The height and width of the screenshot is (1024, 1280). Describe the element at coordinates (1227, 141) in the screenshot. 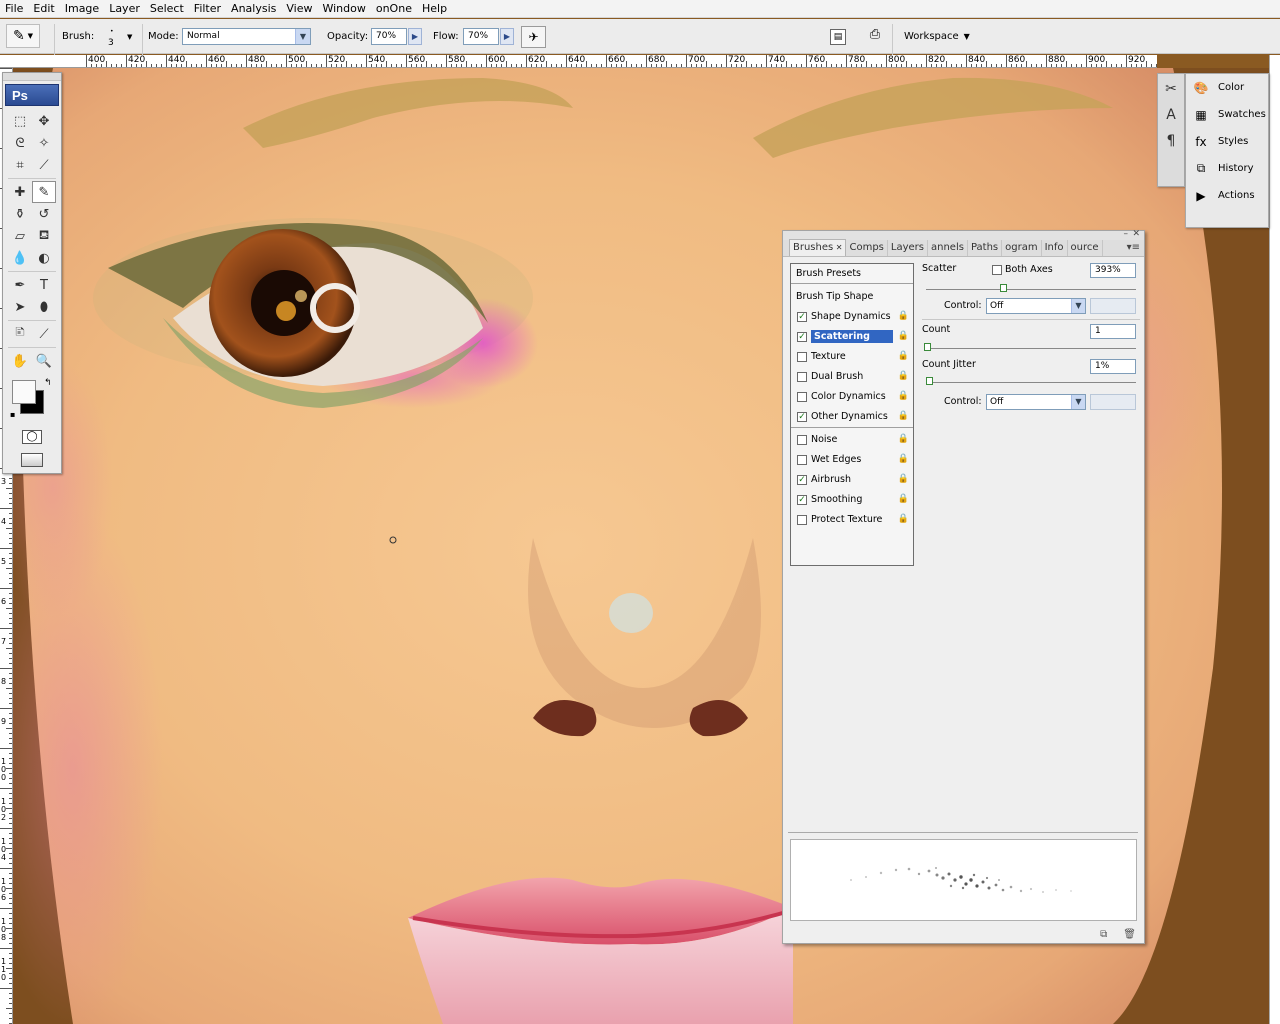

I see `dock-item-styles: fx Styles` at that location.